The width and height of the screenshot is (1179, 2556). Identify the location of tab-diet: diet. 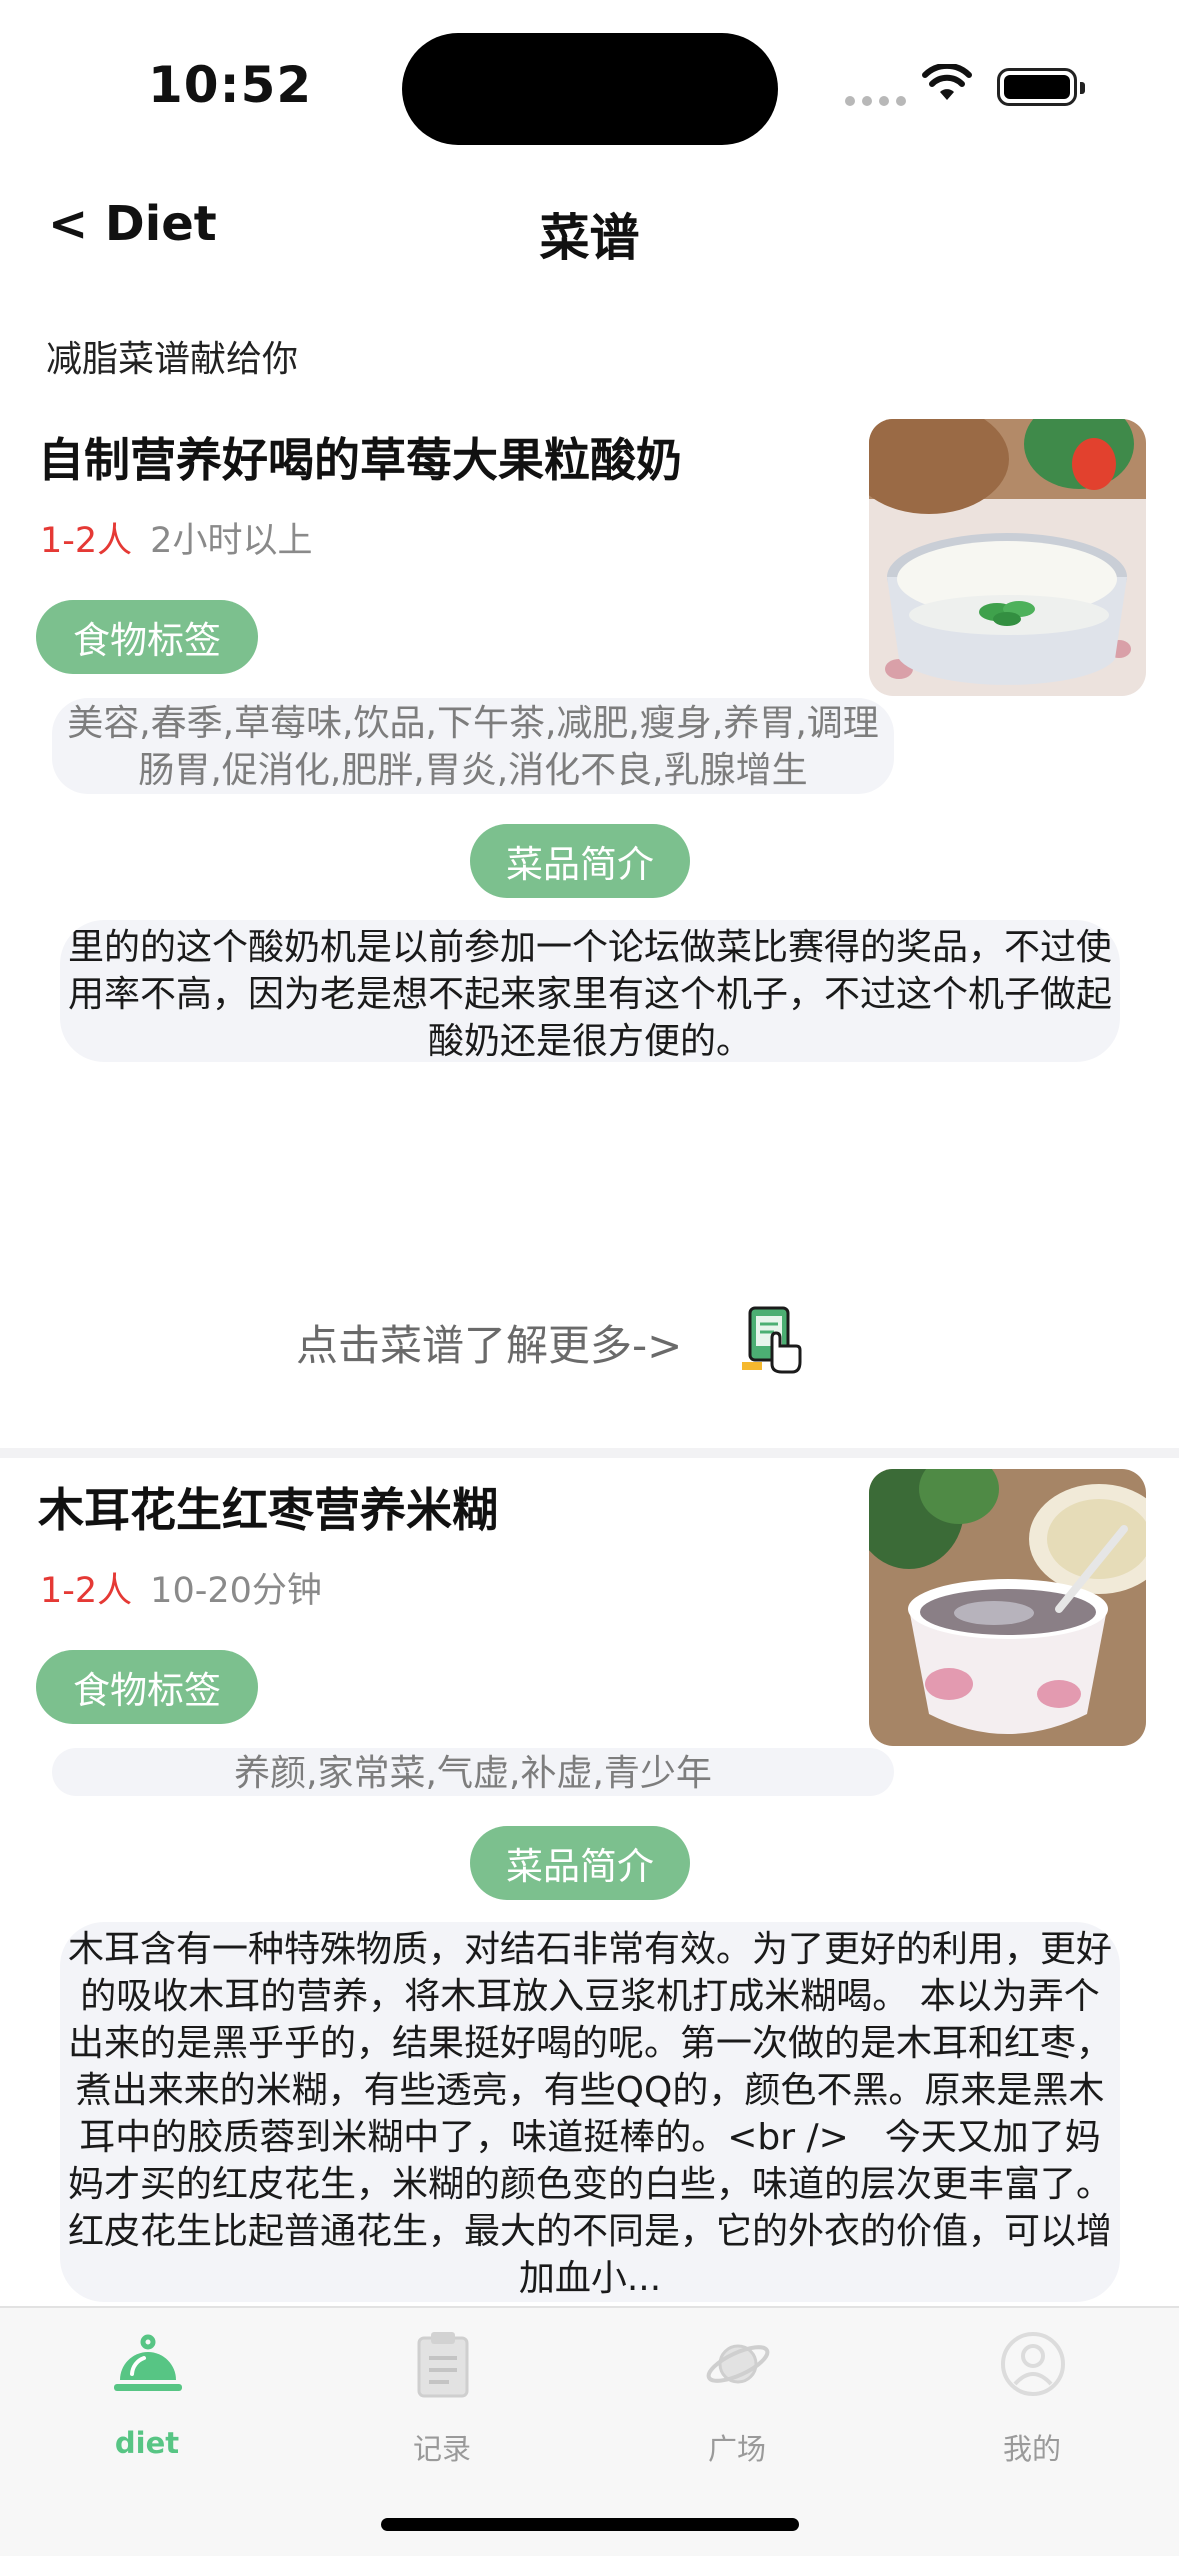
(147, 2388).